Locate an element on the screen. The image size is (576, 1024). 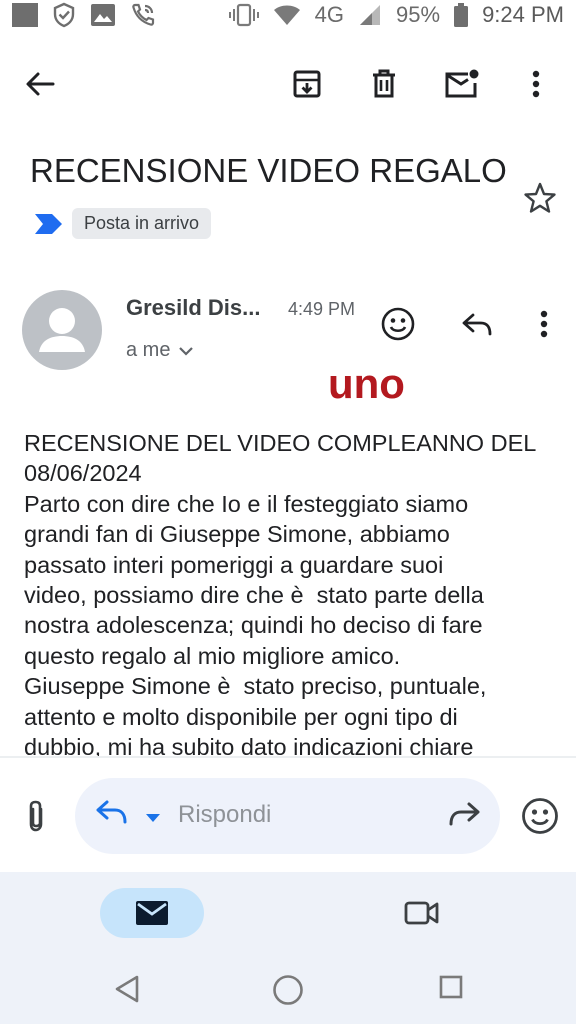
status-left-icons is located at coordinates (85, 15).